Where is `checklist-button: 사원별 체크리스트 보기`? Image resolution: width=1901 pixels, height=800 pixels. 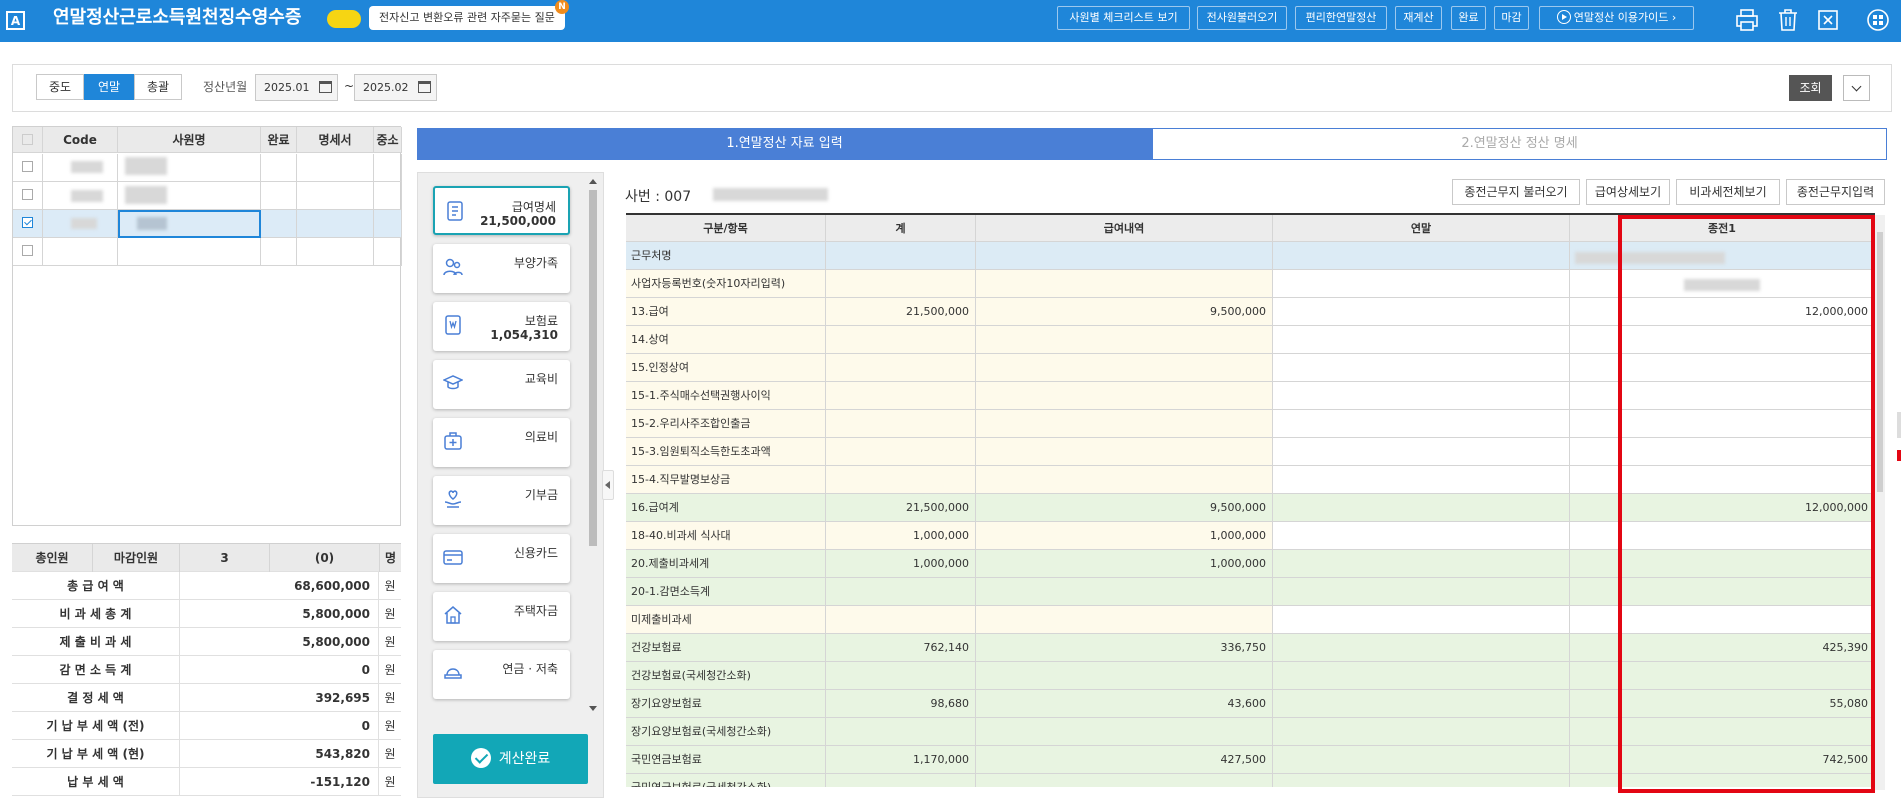
checklist-button: 사원별 체크리스트 보기 is located at coordinates (1123, 18).